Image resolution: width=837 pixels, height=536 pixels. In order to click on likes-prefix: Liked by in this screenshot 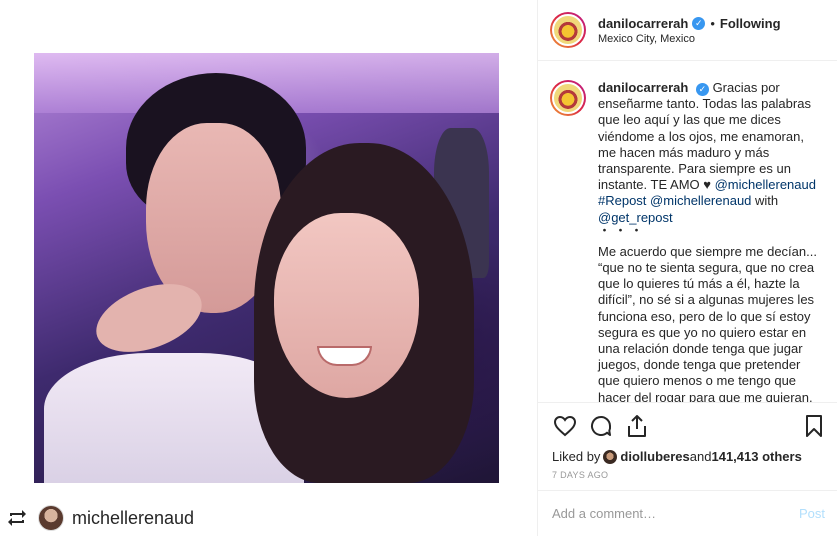, I will do `click(576, 456)`.